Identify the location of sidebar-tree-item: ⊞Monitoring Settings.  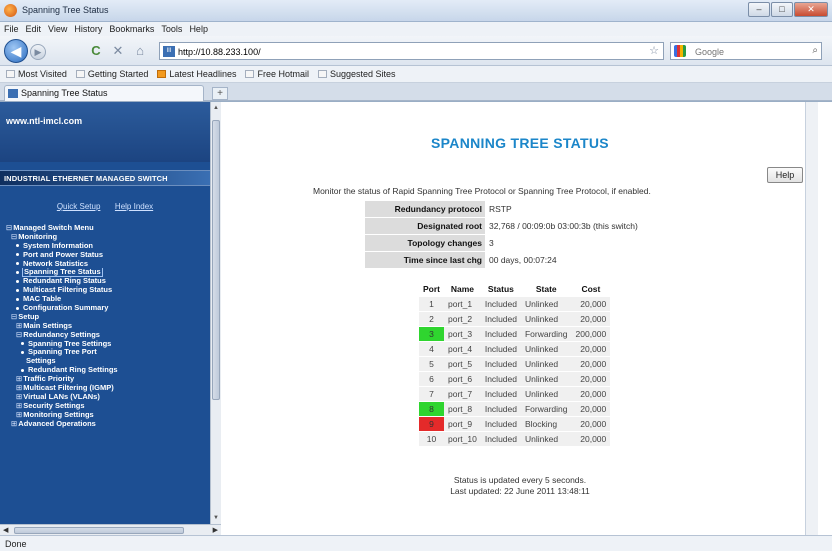
(106, 415).